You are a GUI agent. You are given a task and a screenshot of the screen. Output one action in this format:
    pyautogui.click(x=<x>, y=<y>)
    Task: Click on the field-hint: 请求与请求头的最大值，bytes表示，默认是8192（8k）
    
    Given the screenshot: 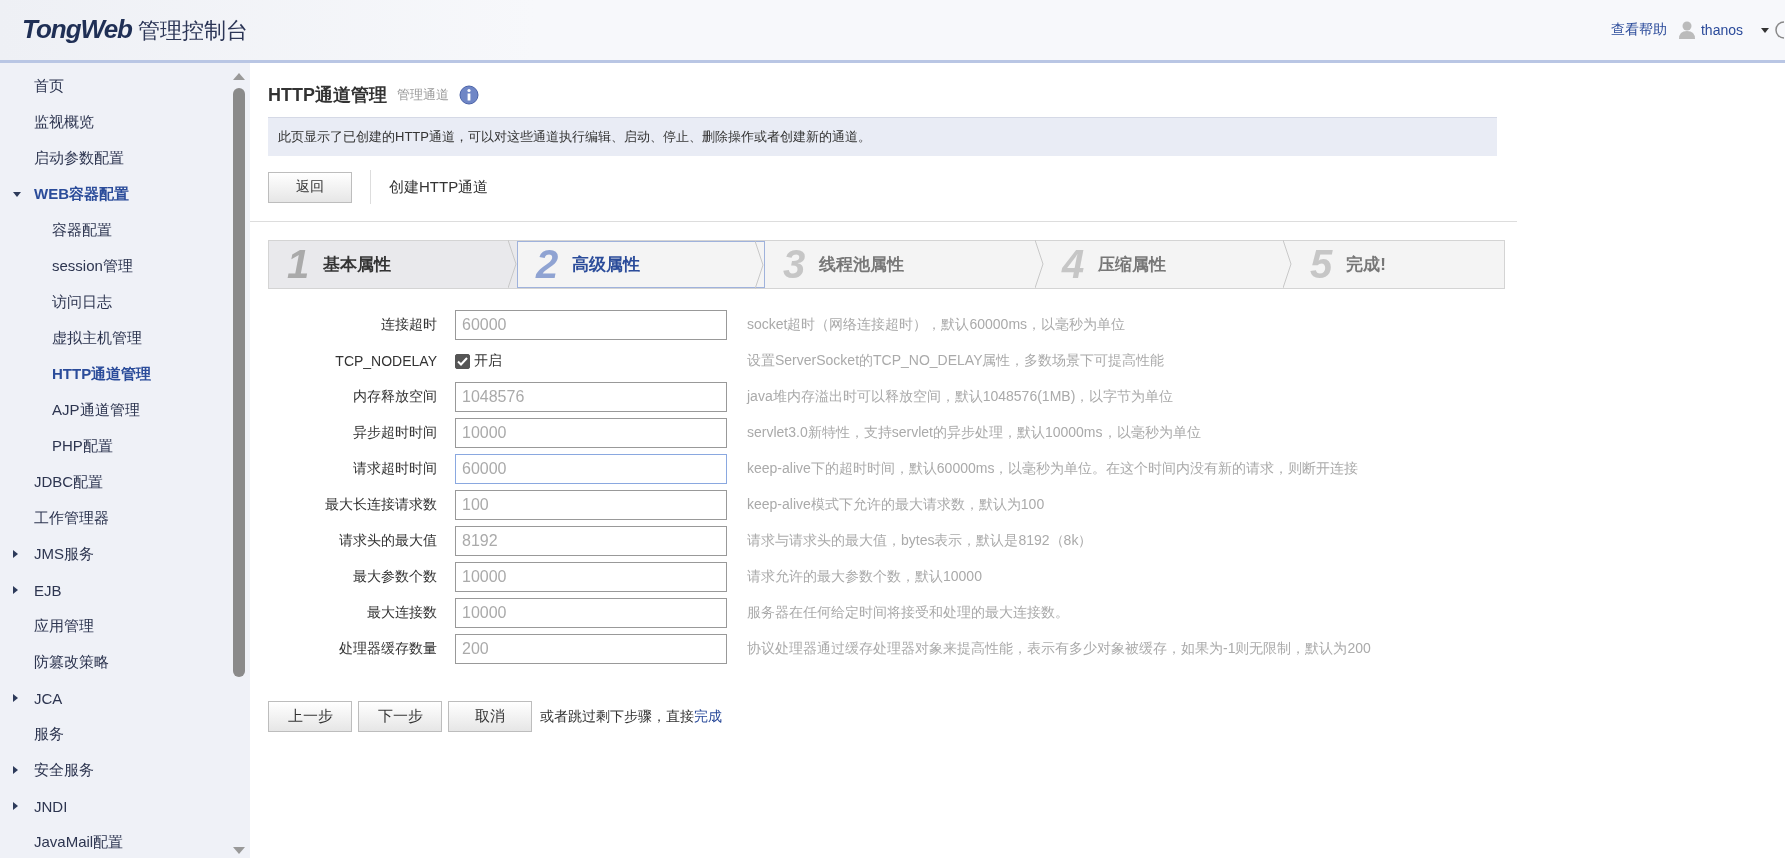 What is the action you would take?
    pyautogui.click(x=920, y=541)
    